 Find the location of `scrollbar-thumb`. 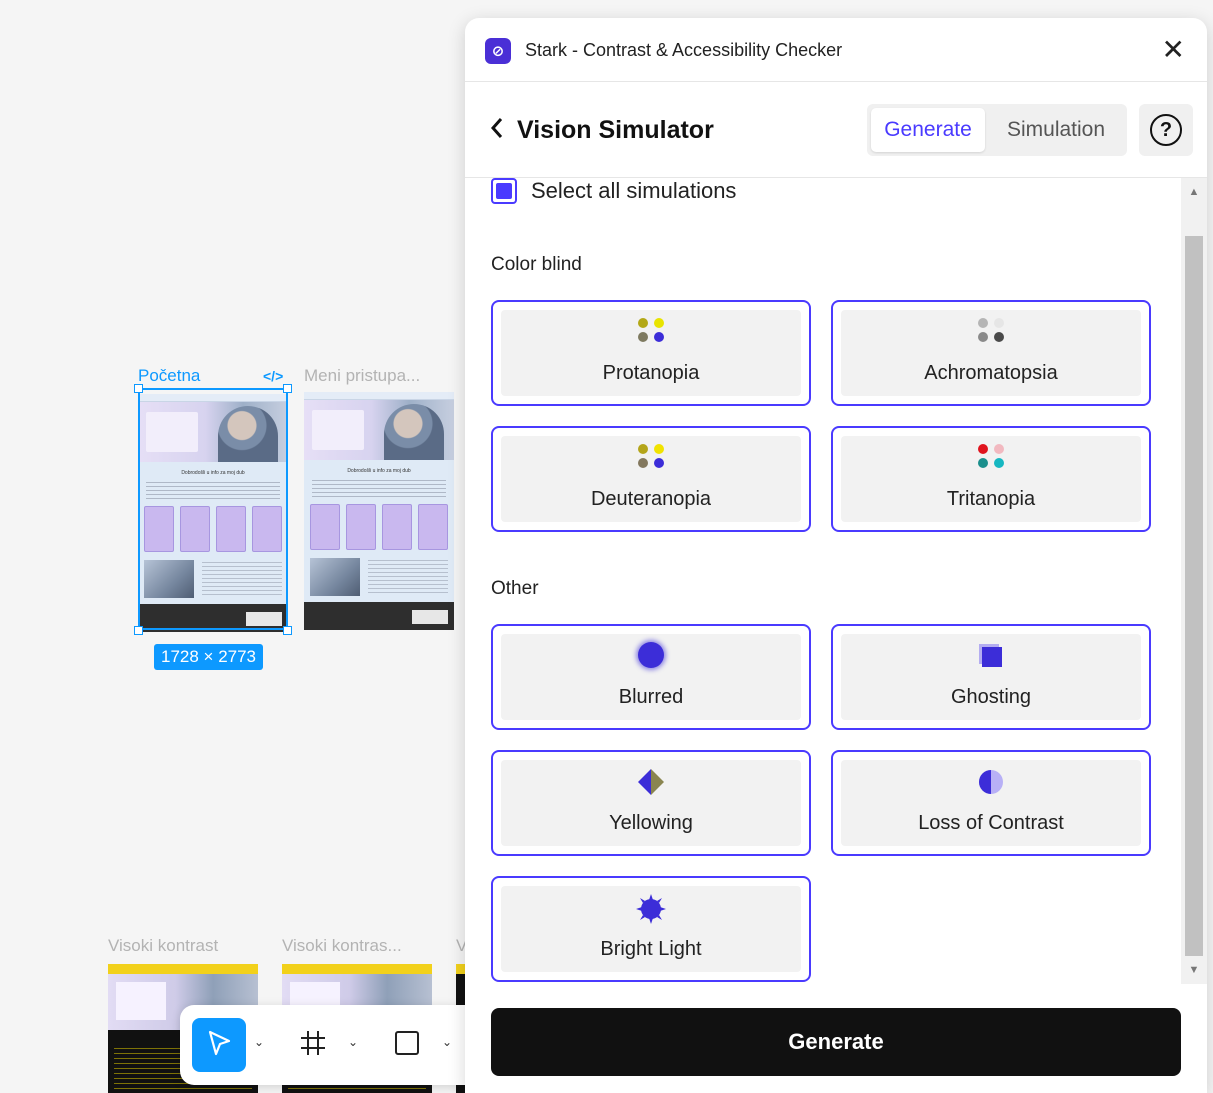

scrollbar-thumb is located at coordinates (1194, 596).